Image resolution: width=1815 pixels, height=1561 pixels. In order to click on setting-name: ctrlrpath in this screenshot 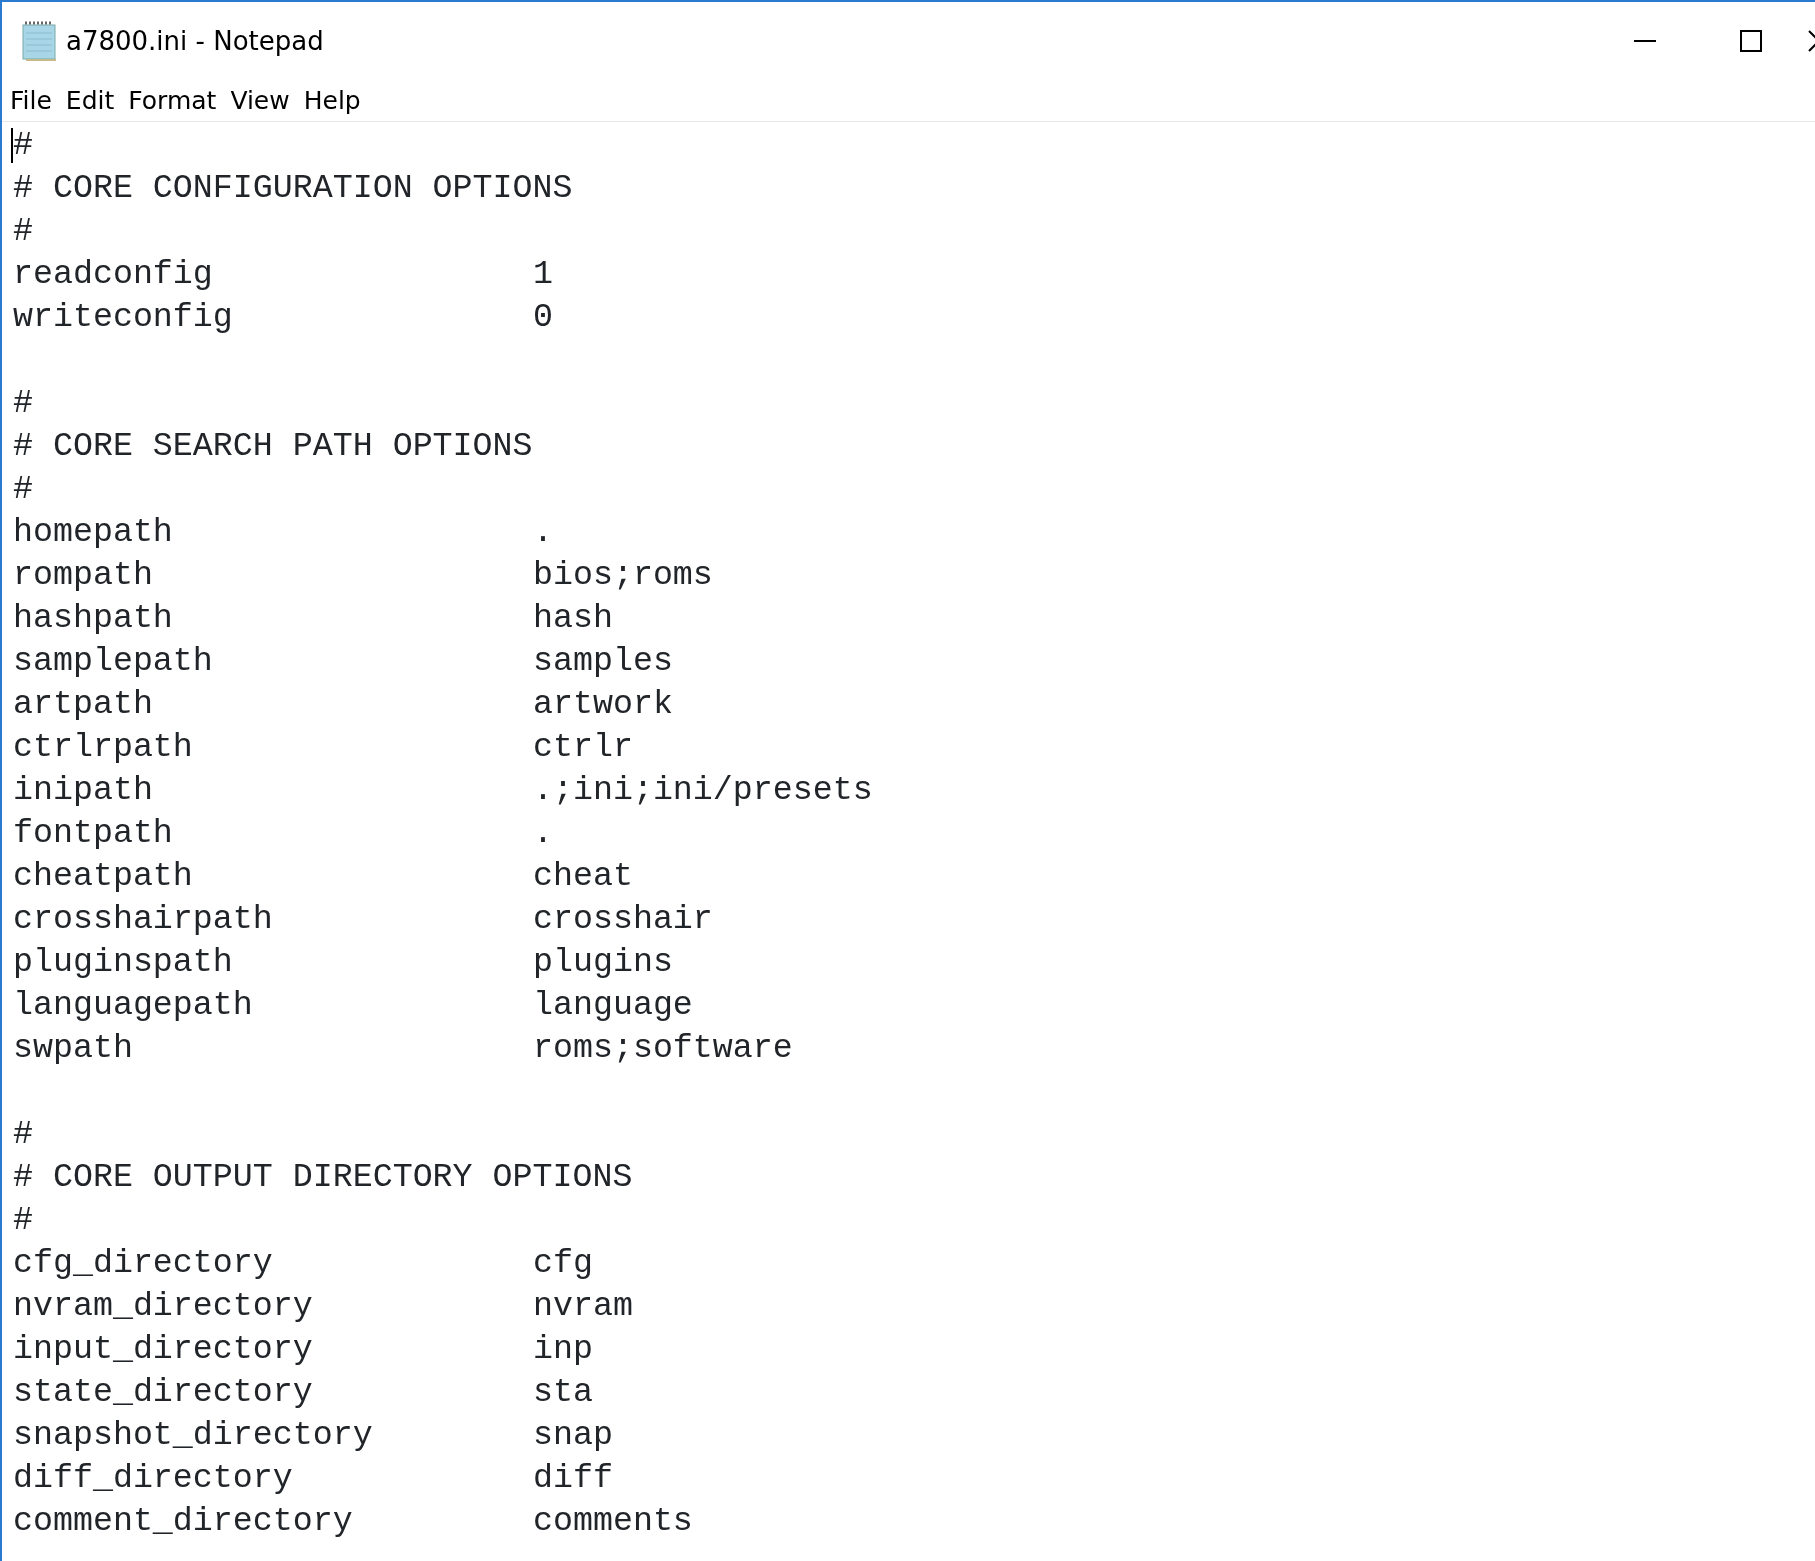, I will do `click(103, 747)`.